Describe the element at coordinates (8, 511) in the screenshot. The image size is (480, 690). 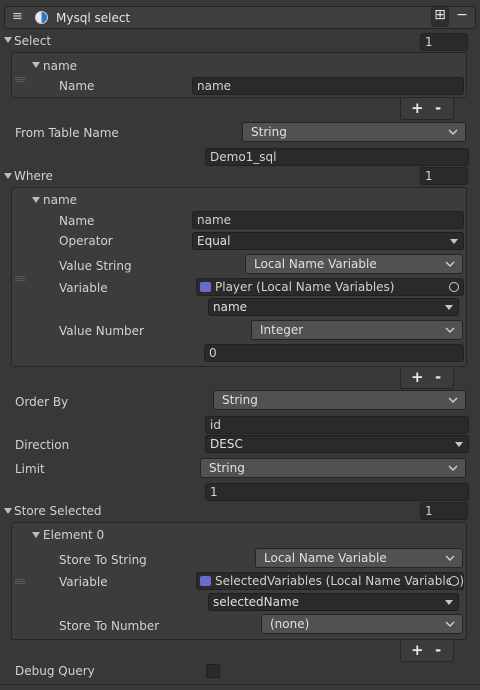
I see `store-selected-foldout-icon` at that location.